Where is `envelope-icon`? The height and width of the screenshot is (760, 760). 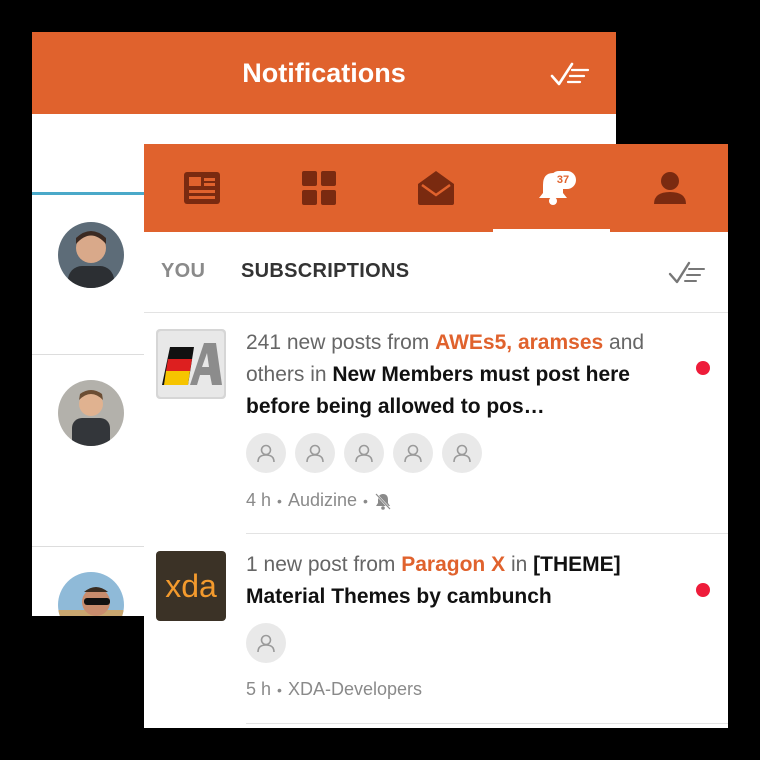 envelope-icon is located at coordinates (435, 188).